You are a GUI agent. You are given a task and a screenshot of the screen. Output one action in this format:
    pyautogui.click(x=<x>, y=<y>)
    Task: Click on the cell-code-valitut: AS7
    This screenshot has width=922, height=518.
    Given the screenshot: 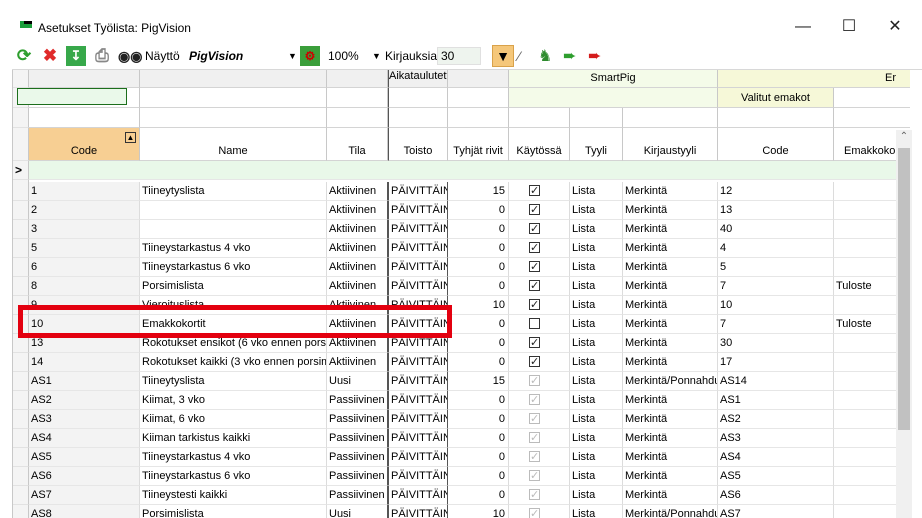 What is the action you would take?
    pyautogui.click(x=776, y=511)
    